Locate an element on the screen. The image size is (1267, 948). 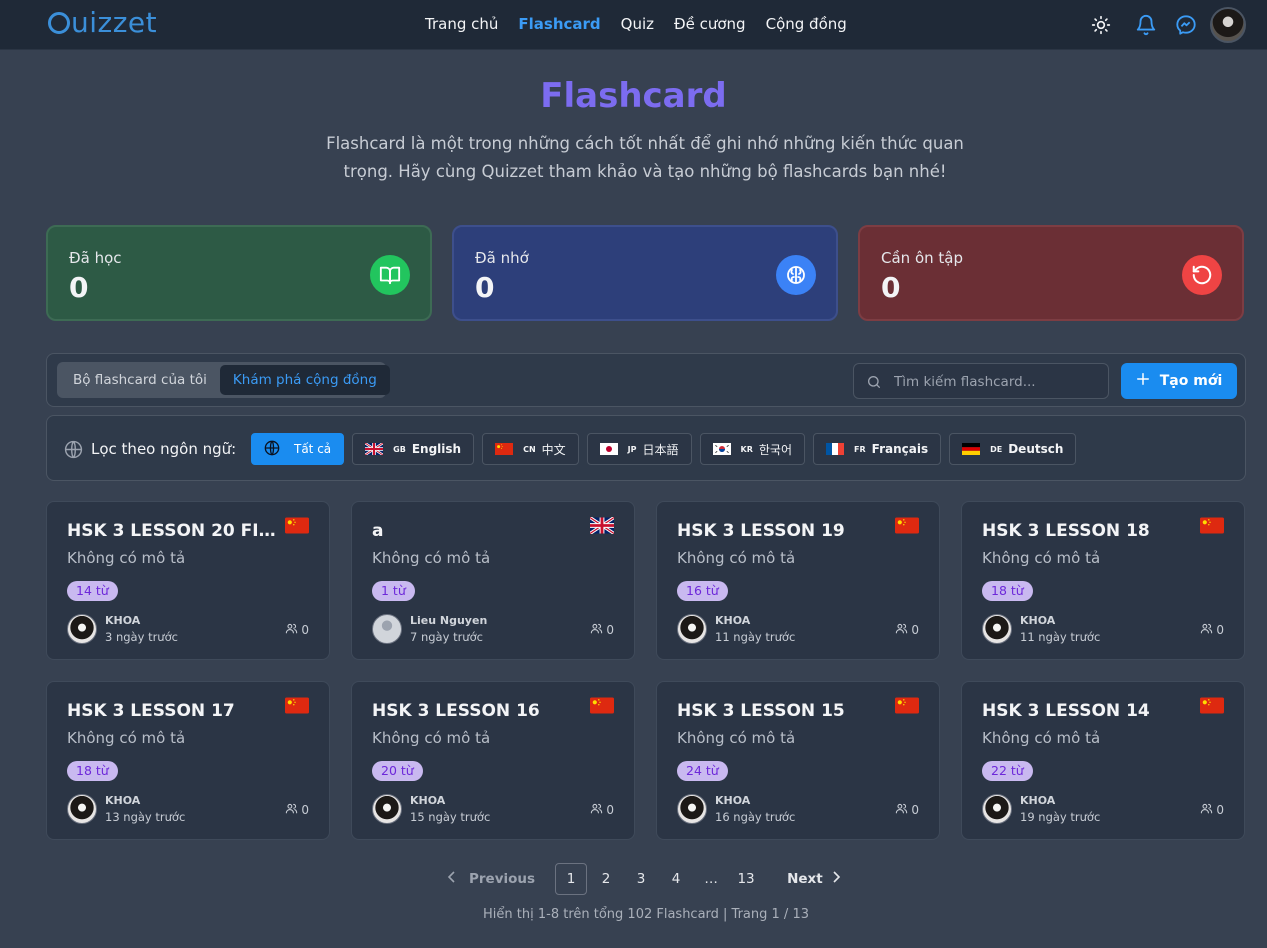
chip-japanese: JP 日本語 is located at coordinates (639, 449).